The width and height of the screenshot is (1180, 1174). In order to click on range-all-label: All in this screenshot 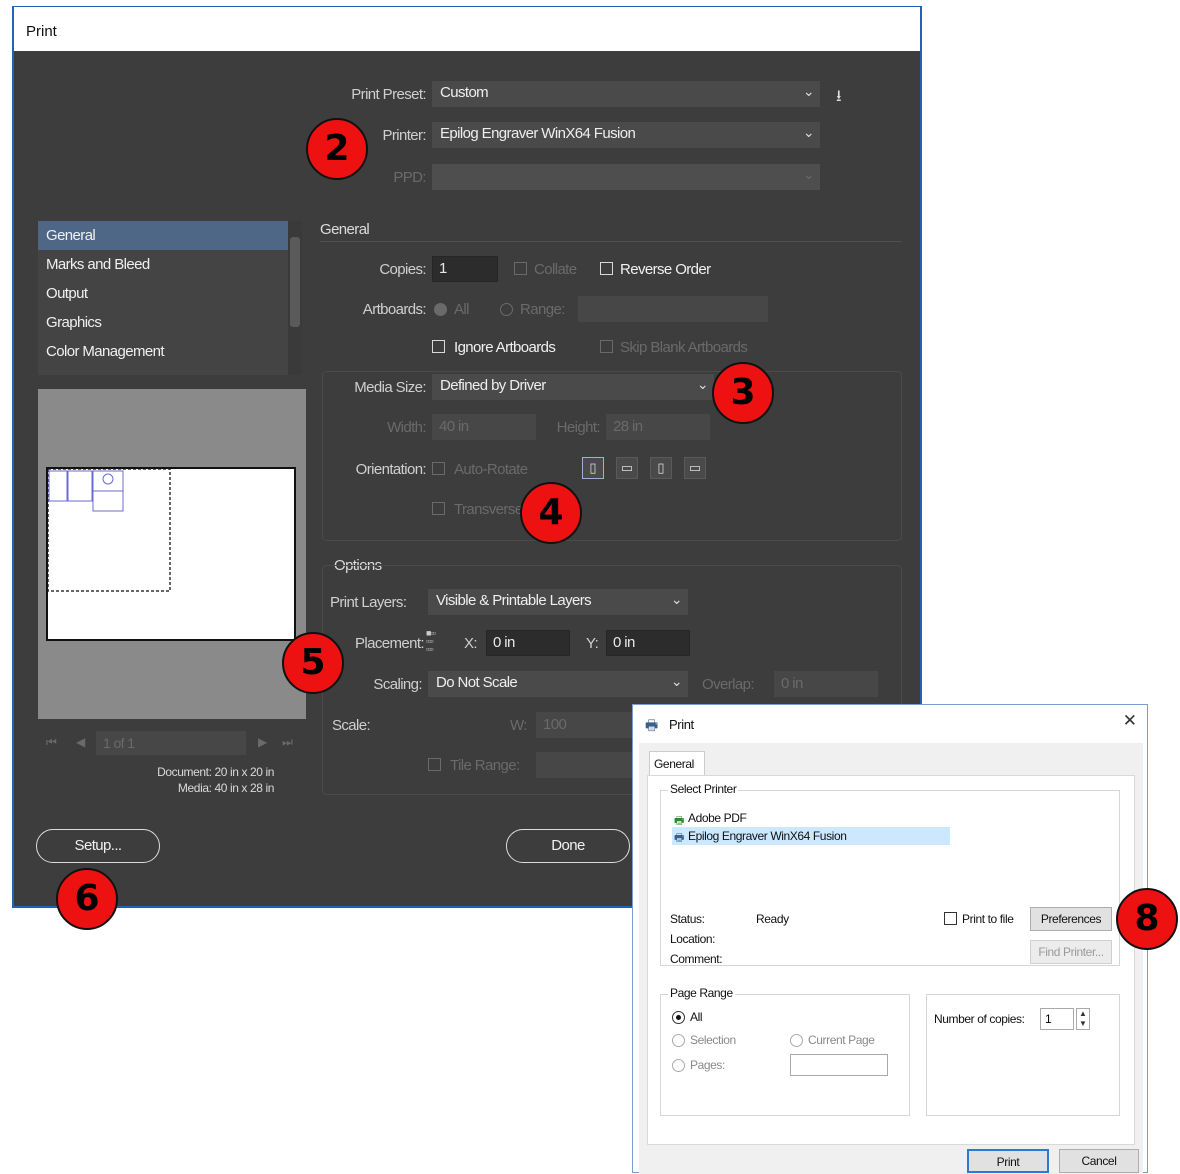, I will do `click(696, 1017)`.